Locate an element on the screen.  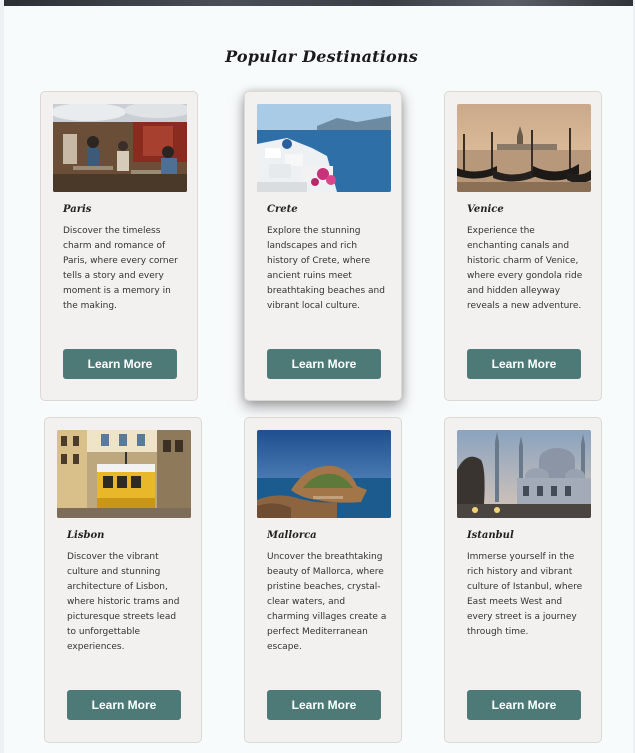
section-title: Popular Destinations is located at coordinates (321, 56).